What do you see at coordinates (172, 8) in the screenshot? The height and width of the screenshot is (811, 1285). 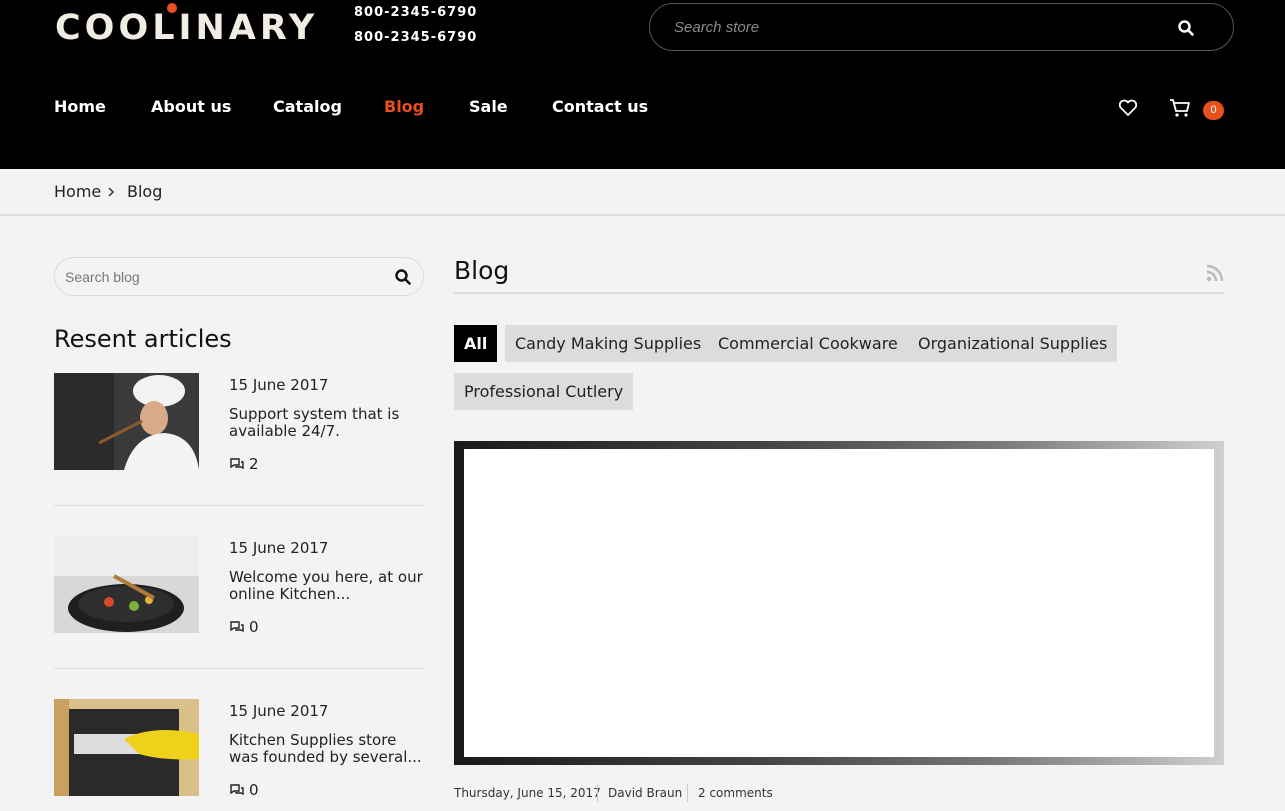 I see `logo-dot` at bounding box center [172, 8].